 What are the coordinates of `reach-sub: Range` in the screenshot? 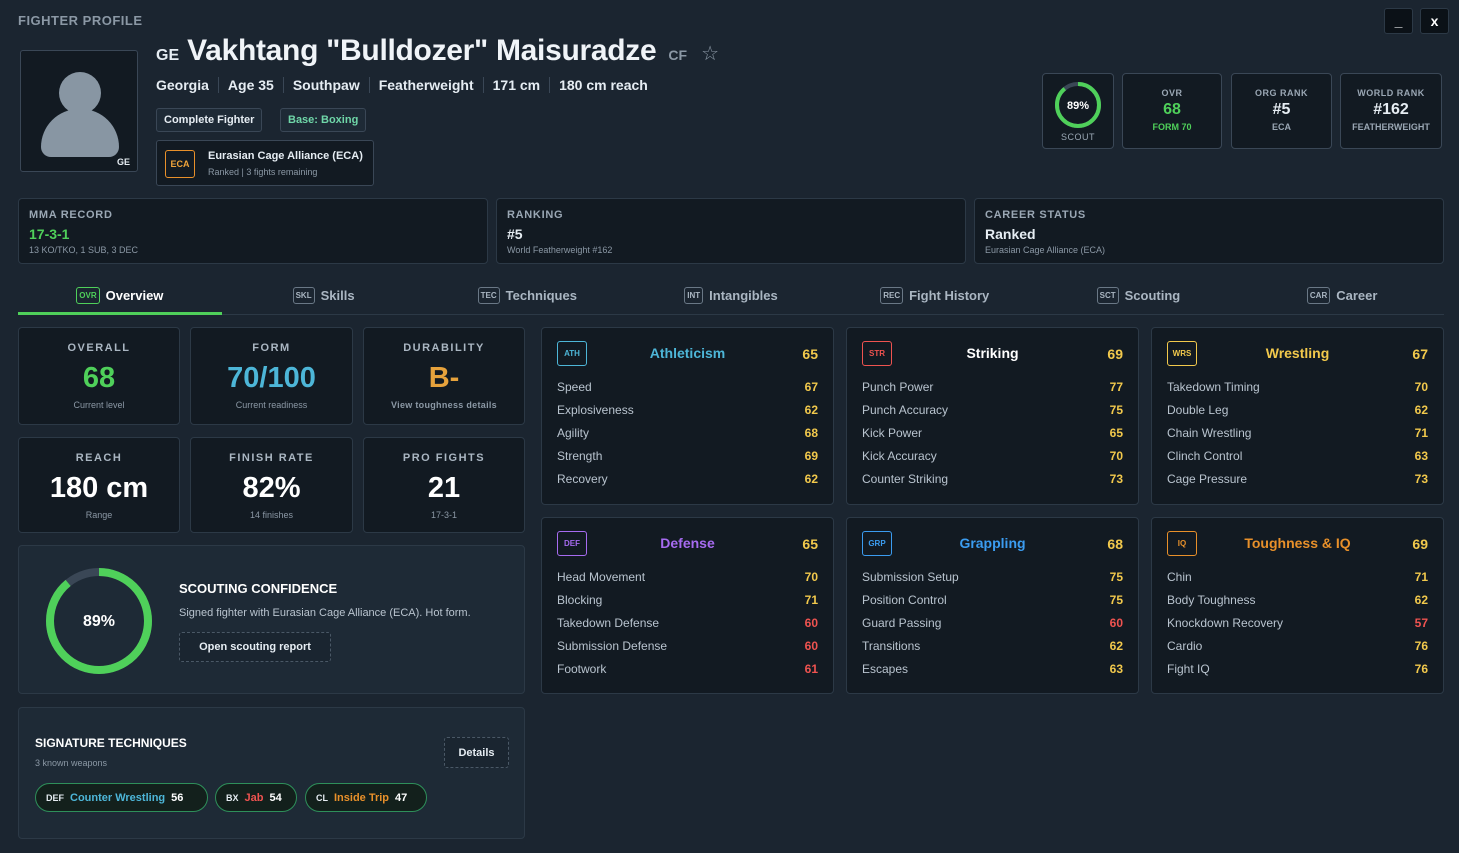 It's located at (99, 515).